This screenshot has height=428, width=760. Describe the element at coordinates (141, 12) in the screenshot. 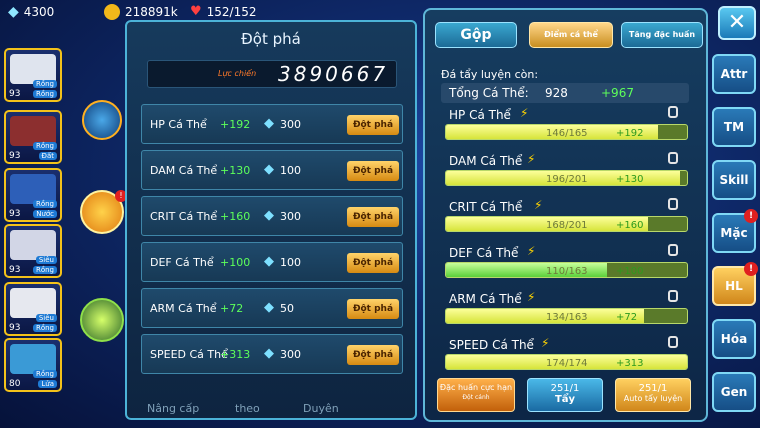

I see `gold-counter: 218891k` at that location.